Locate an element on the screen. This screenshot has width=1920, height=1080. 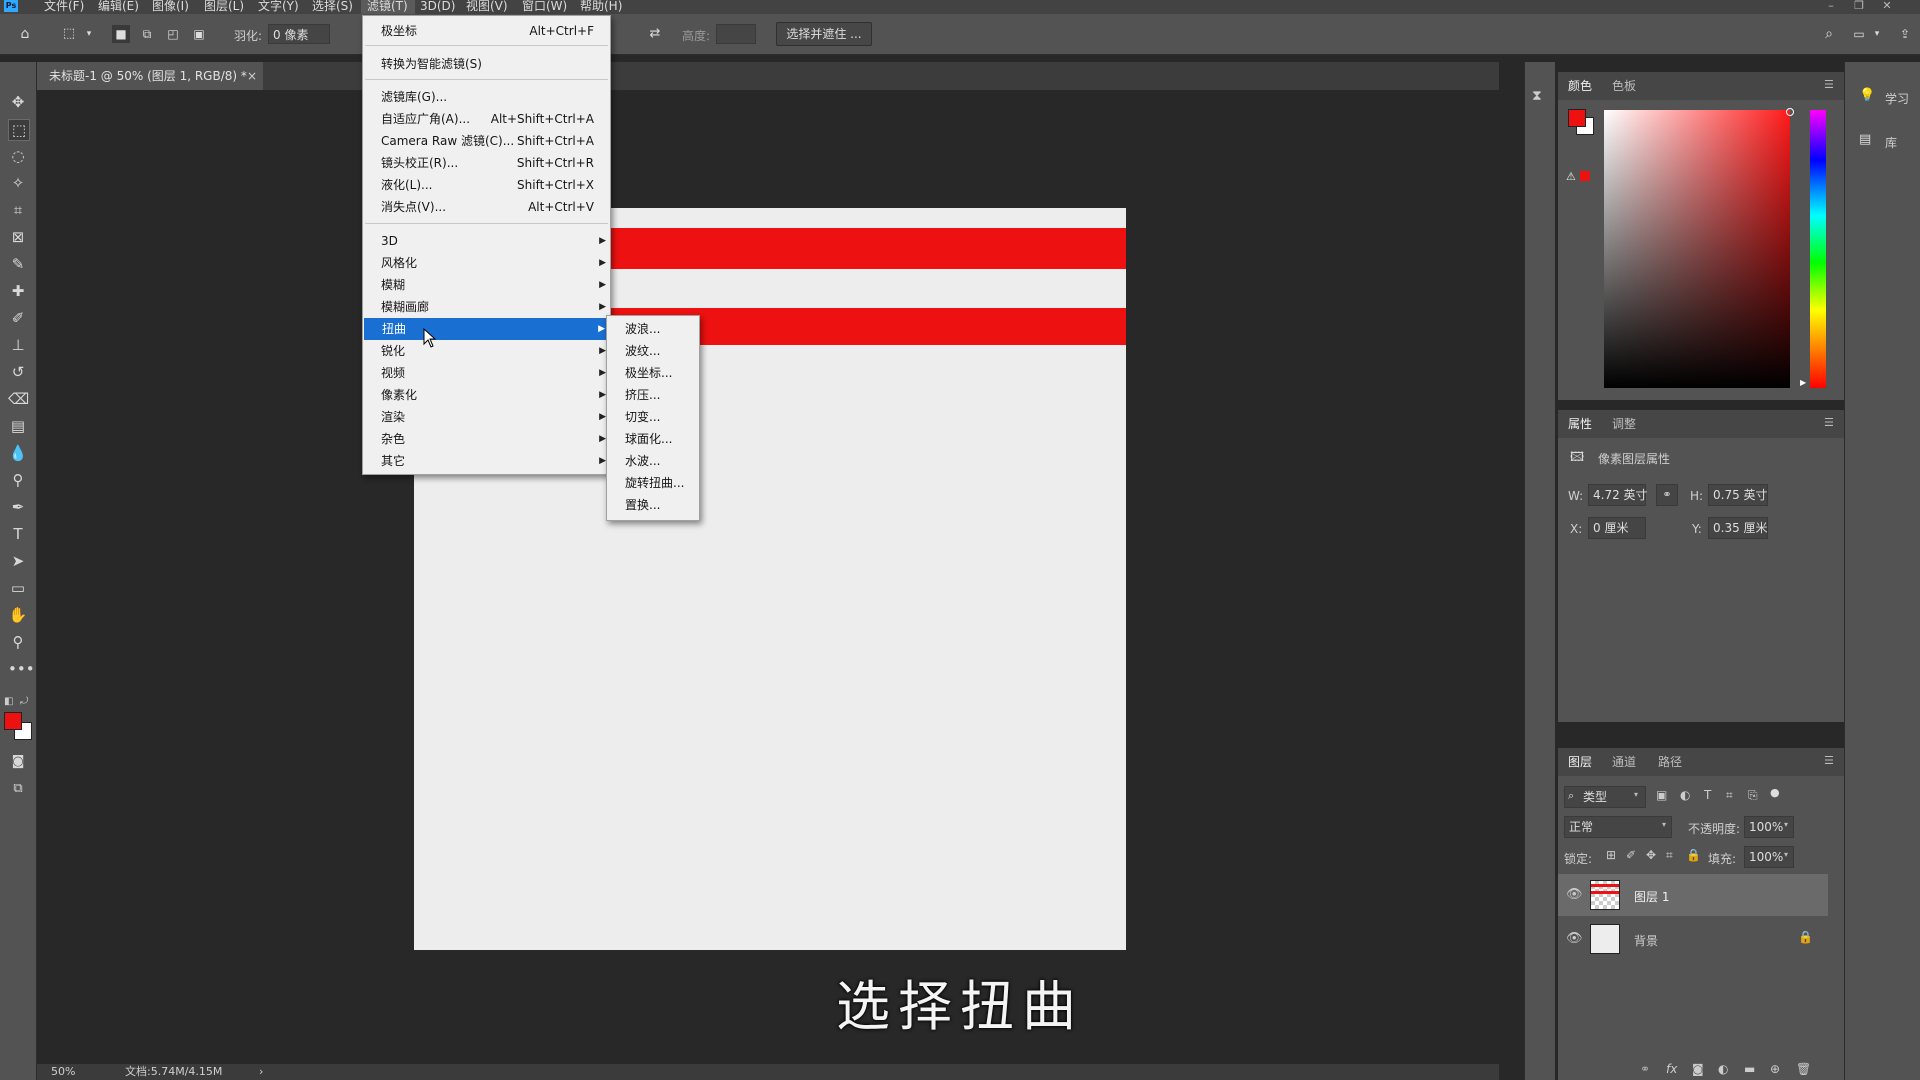
crop-tool-icon: ⌗ is located at coordinates (18, 210).